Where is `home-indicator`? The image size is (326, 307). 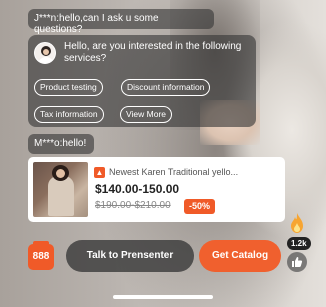 home-indicator is located at coordinates (163, 297).